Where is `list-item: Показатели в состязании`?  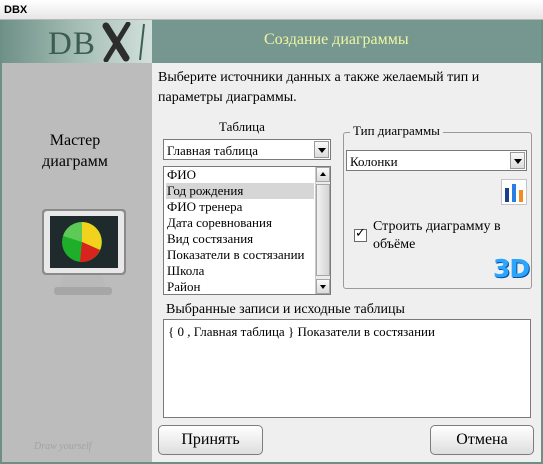
list-item: Показатели в состязании is located at coordinates (240, 255).